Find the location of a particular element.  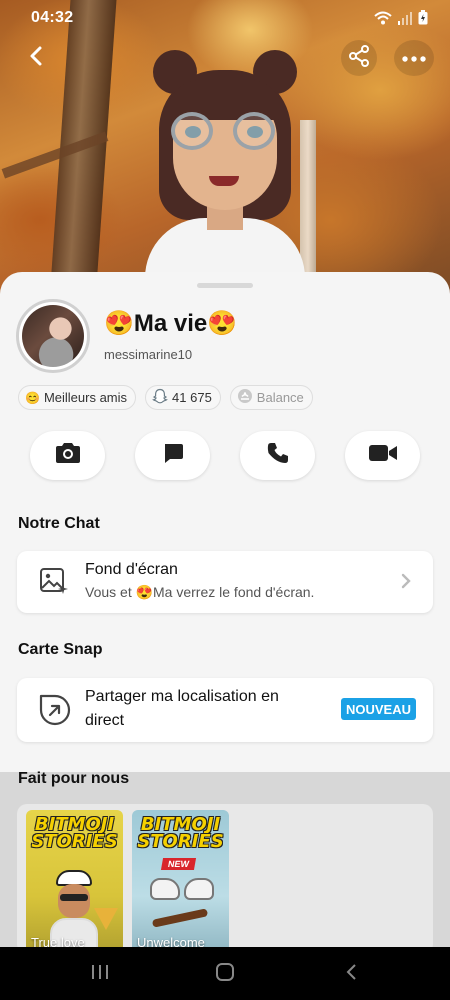

section-title-map: Carte Snap is located at coordinates (60, 649).